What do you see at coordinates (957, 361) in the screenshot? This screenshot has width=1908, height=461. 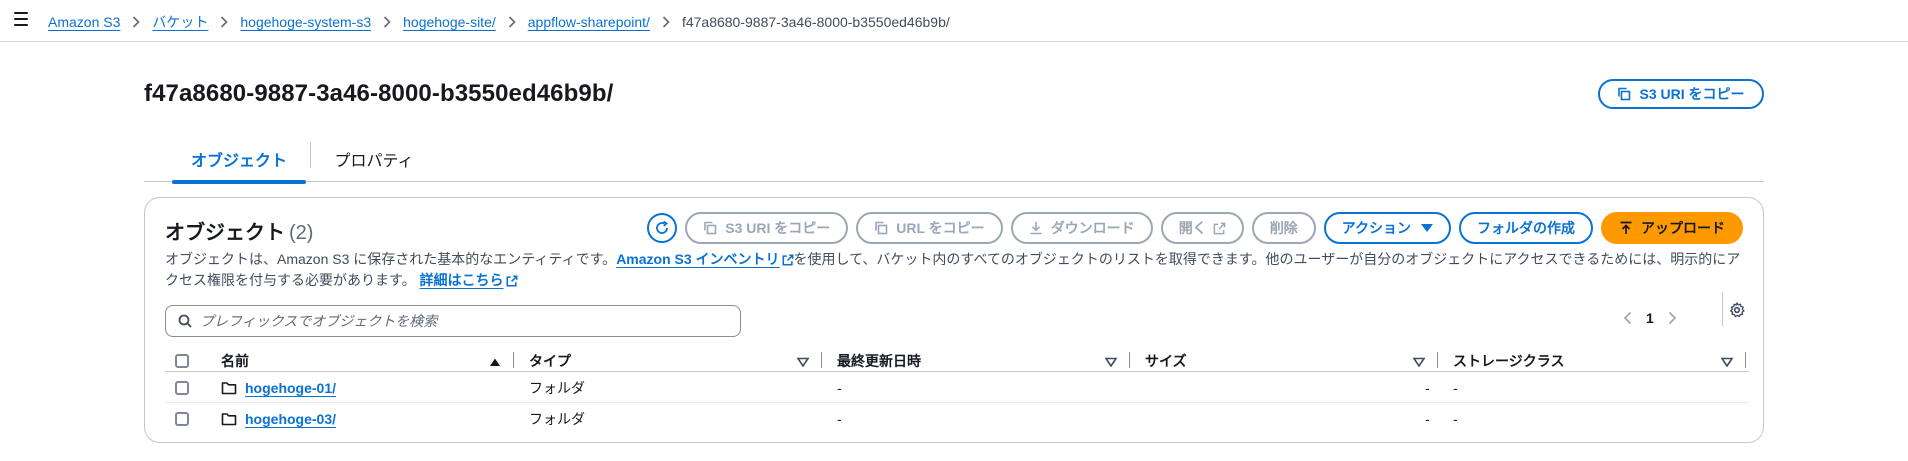 I see `table-header: 名前 タイプ 最終更新日時 サイズ ストレージクラス` at bounding box center [957, 361].